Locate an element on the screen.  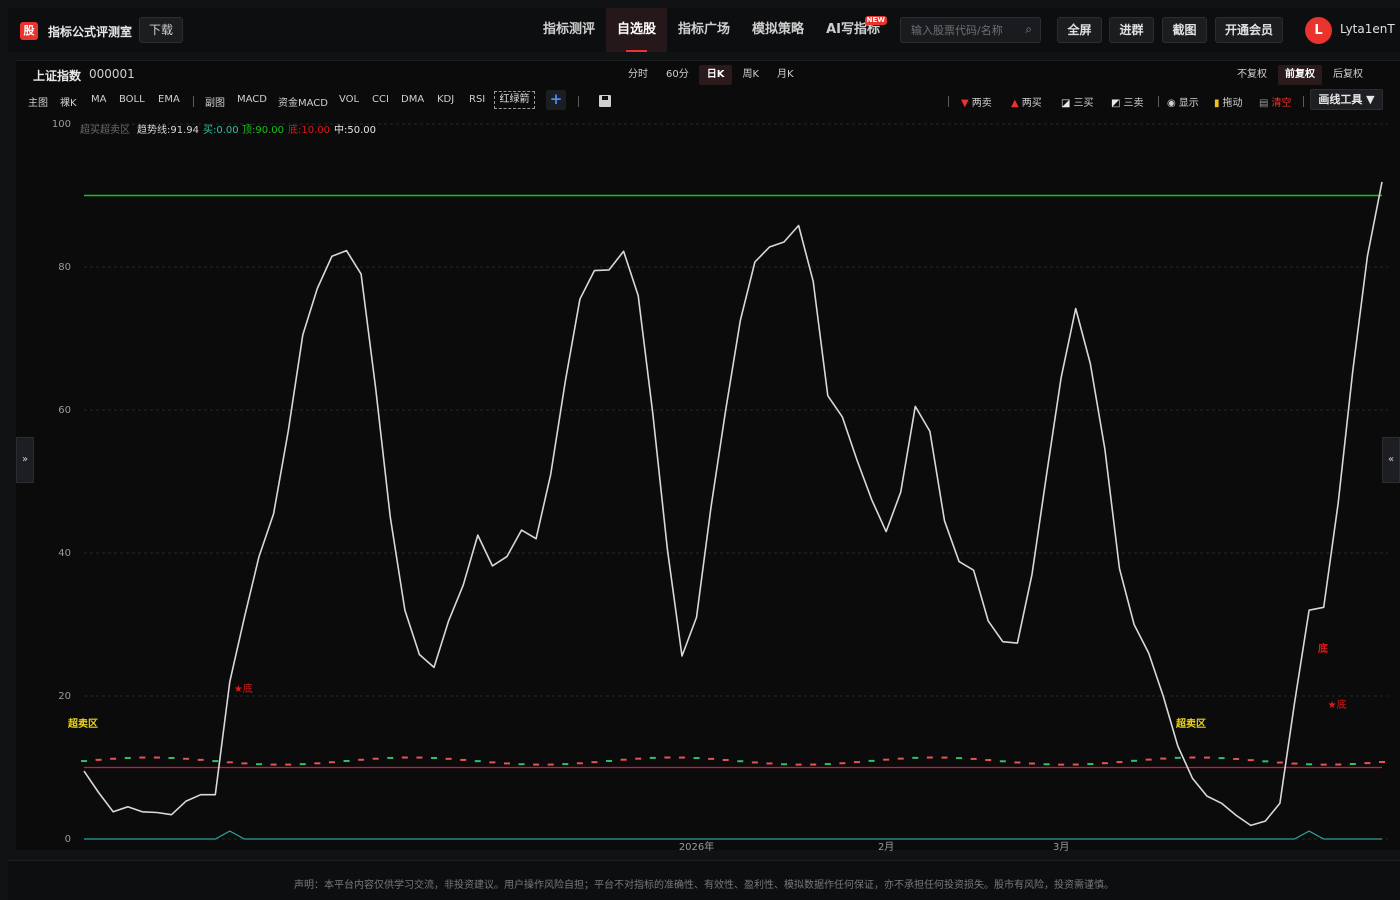
tool-show: ◉ 显示 is located at coordinates (1183, 101).